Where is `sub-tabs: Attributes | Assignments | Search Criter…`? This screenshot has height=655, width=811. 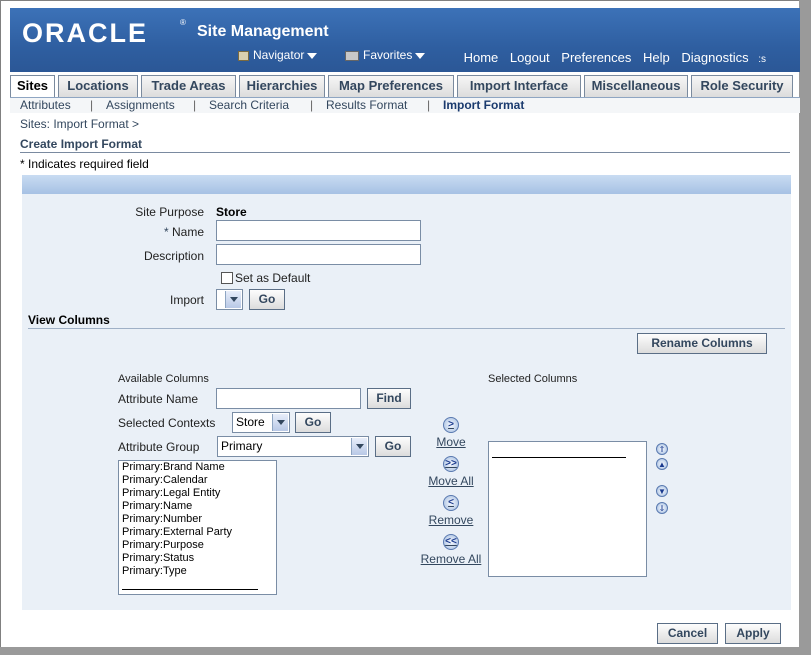 sub-tabs: Attributes | Assignments | Search Criter… is located at coordinates (405, 105).